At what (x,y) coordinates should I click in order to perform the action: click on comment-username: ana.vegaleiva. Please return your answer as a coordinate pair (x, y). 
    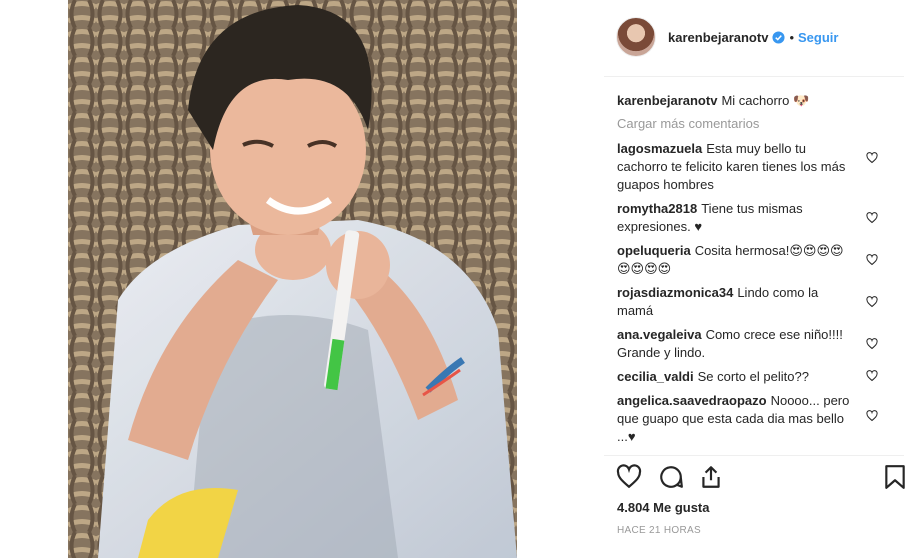
    Looking at the image, I should click on (659, 334).